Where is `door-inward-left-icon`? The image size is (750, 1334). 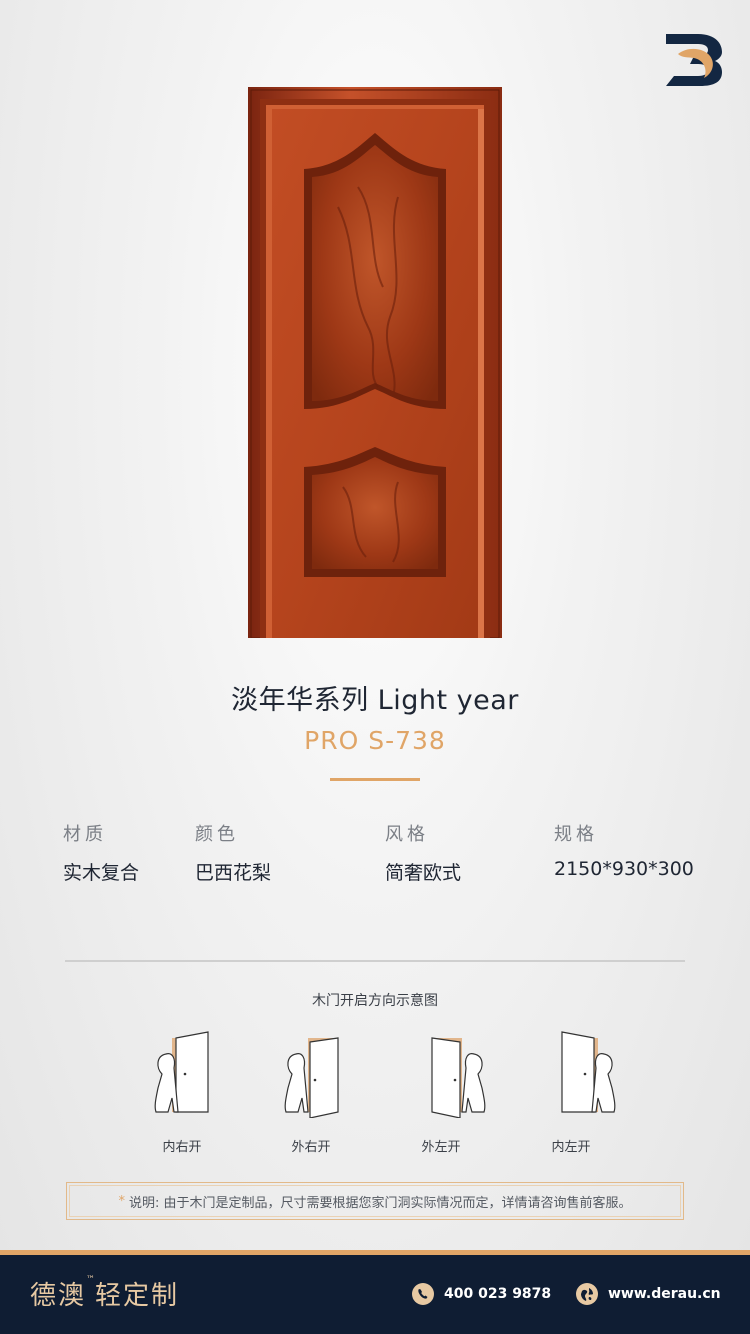
door-inward-left-icon is located at coordinates (588, 1072).